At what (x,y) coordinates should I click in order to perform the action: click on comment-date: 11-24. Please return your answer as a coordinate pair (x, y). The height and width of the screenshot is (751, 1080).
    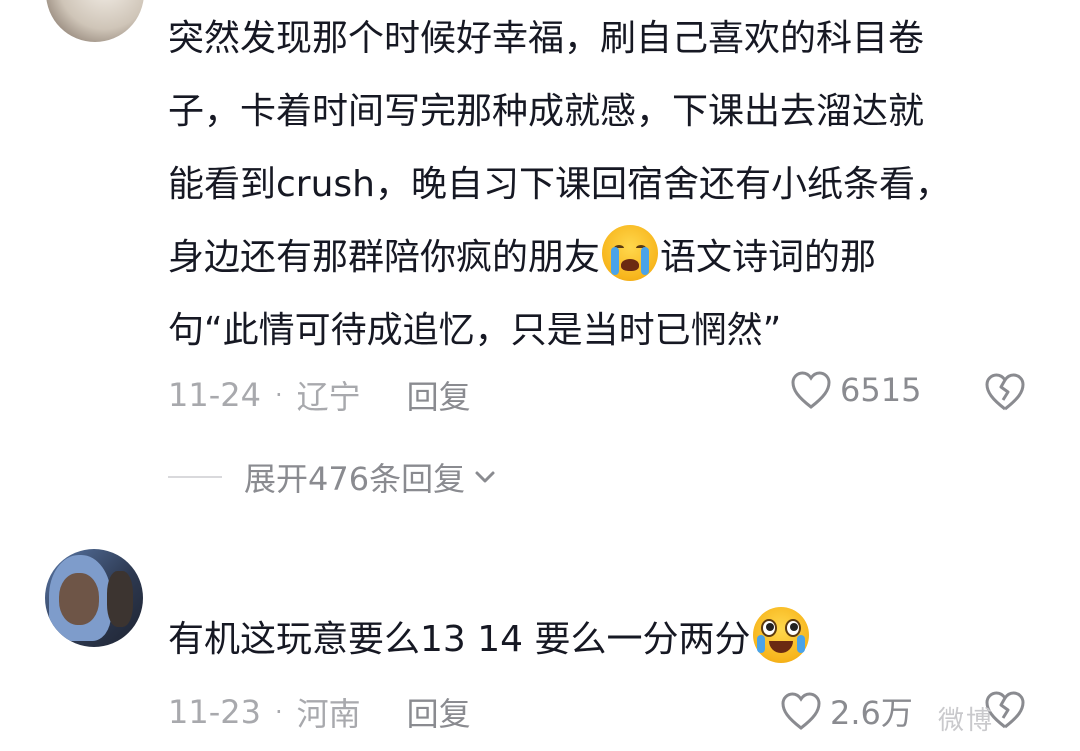
    Looking at the image, I should click on (214, 395).